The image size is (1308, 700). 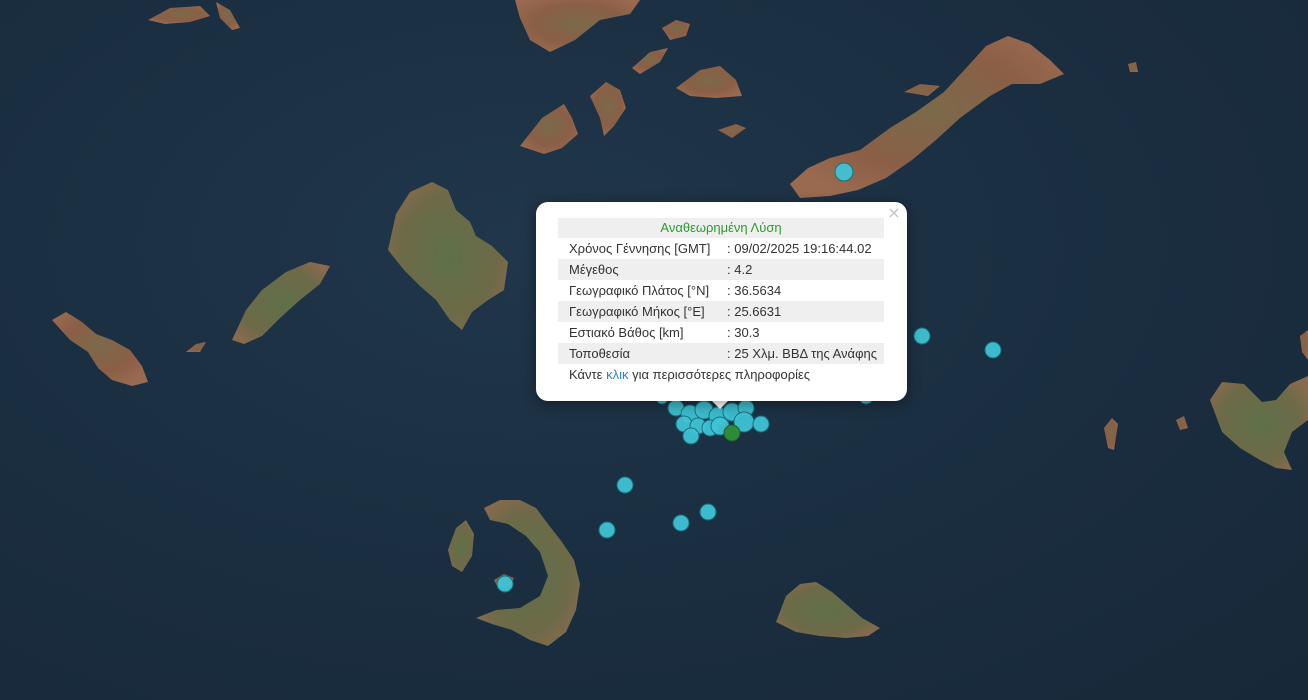 I want to click on popup-footer: Κάντε κλικ για περισσότερες πληροφορίες, so click(x=689, y=375).